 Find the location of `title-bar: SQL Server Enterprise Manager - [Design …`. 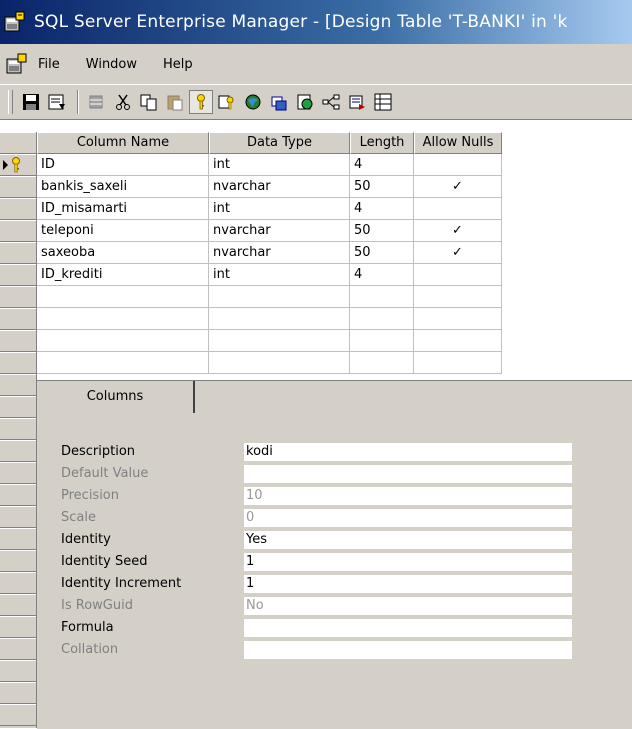

title-bar: SQL Server Enterprise Manager - [Design … is located at coordinates (316, 22).